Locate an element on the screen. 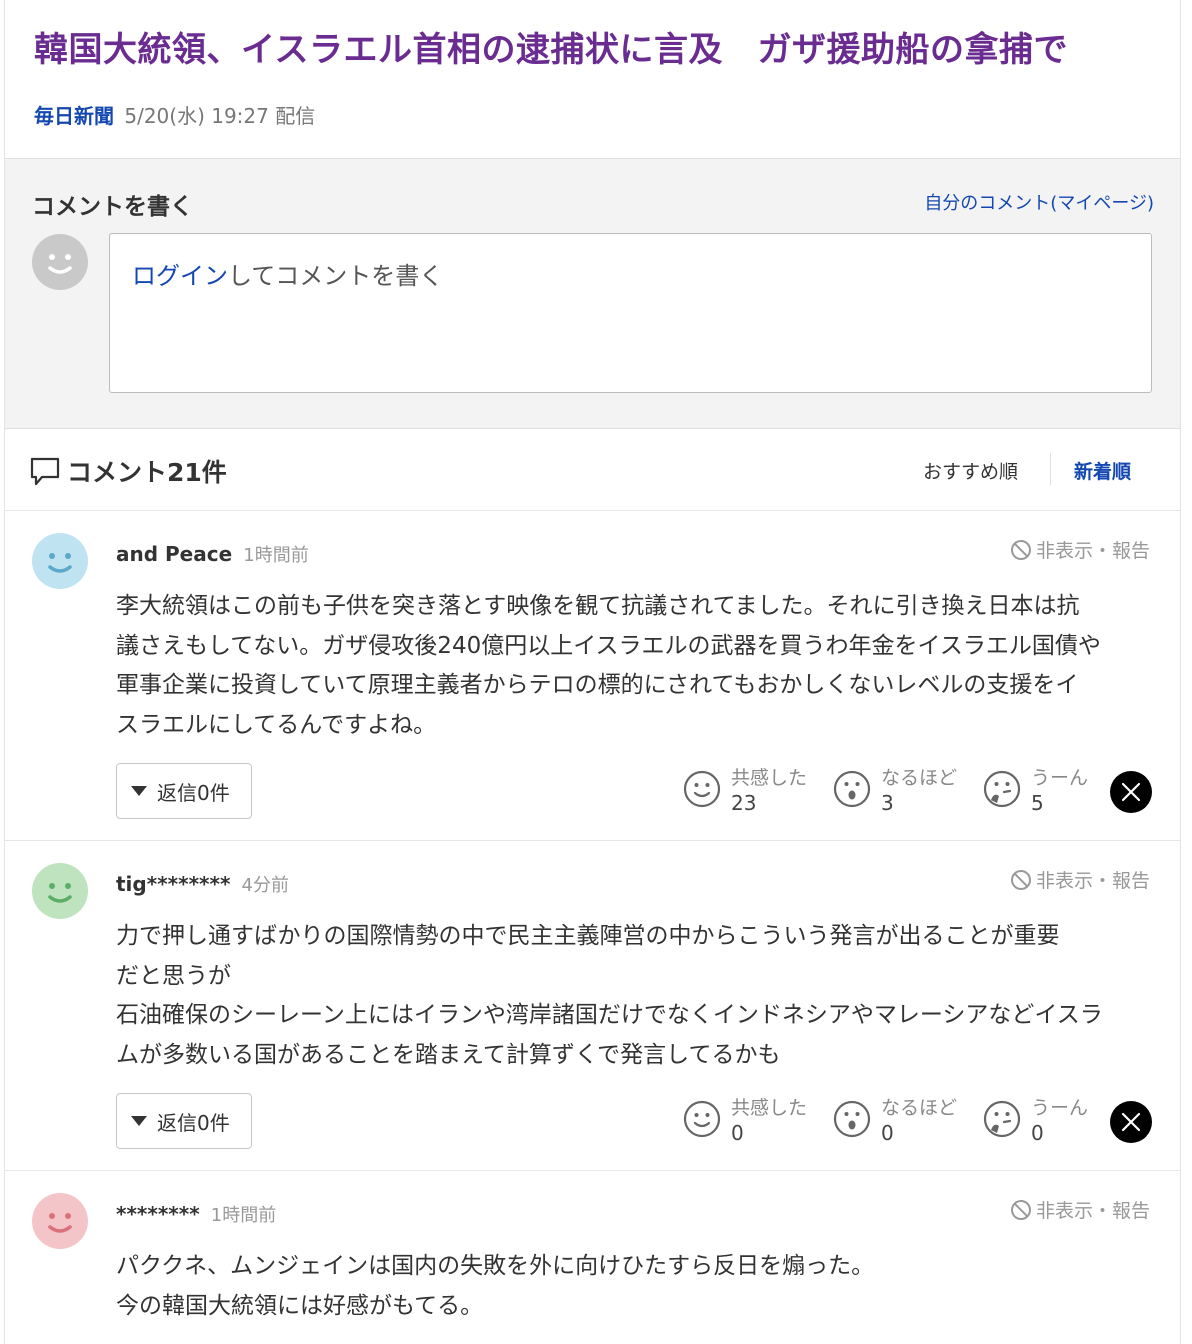 The image size is (1192, 1344). hmm-reaction-button: うーん 5 is located at coordinates (1038, 791).